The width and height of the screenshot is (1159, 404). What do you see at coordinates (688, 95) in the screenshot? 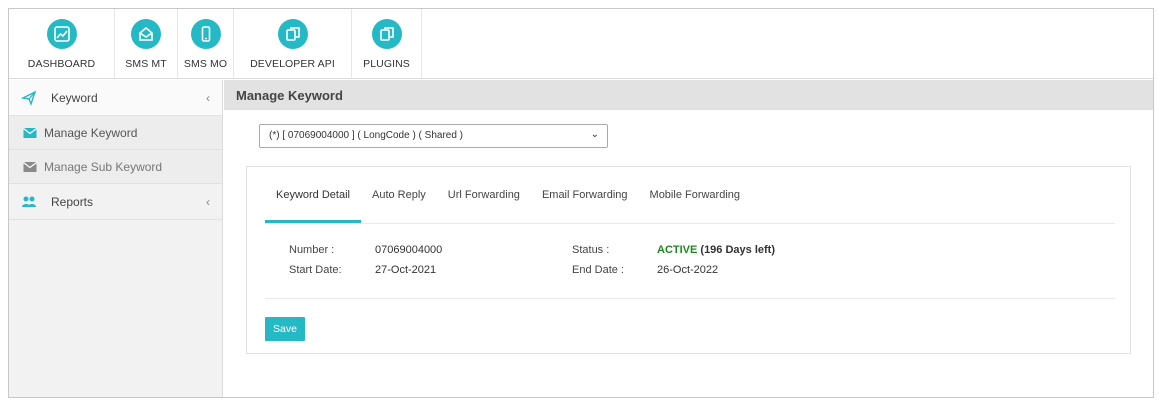
I see `page-title: Manage Keyword` at bounding box center [688, 95].